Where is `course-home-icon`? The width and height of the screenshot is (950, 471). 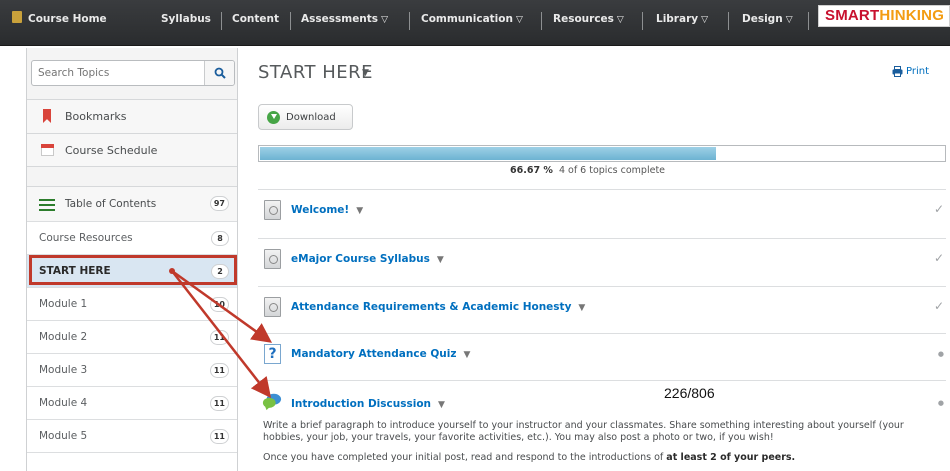
course-home-icon is located at coordinates (17, 17).